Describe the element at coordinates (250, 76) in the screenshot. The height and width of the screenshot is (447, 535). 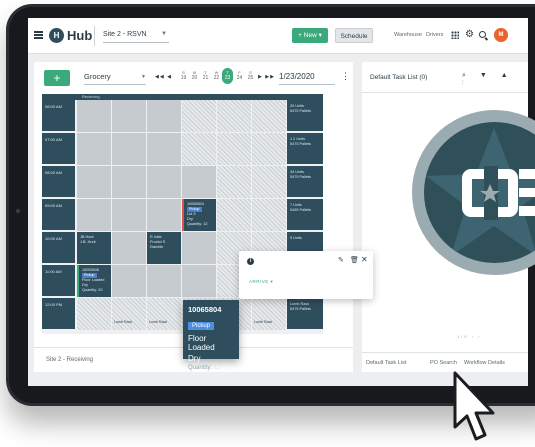
I see `day-sat: S 25` at that location.